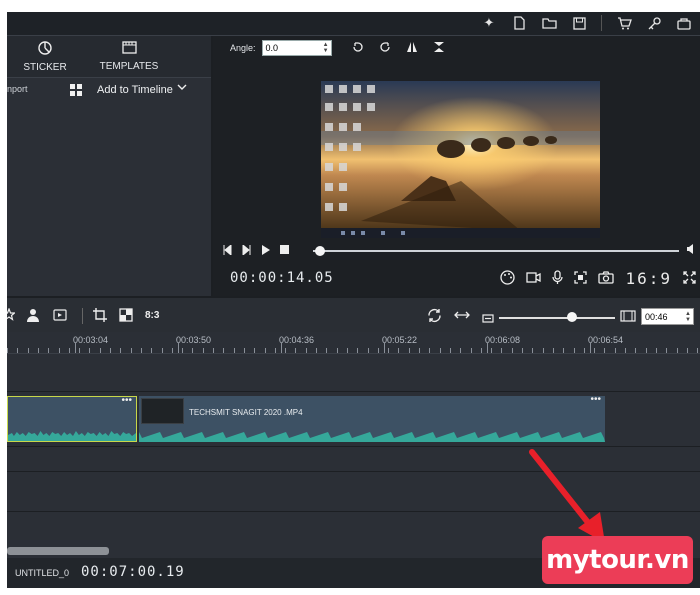  What do you see at coordinates (152, 315) in the screenshot?
I see `ratio-label: 8:3` at bounding box center [152, 315].